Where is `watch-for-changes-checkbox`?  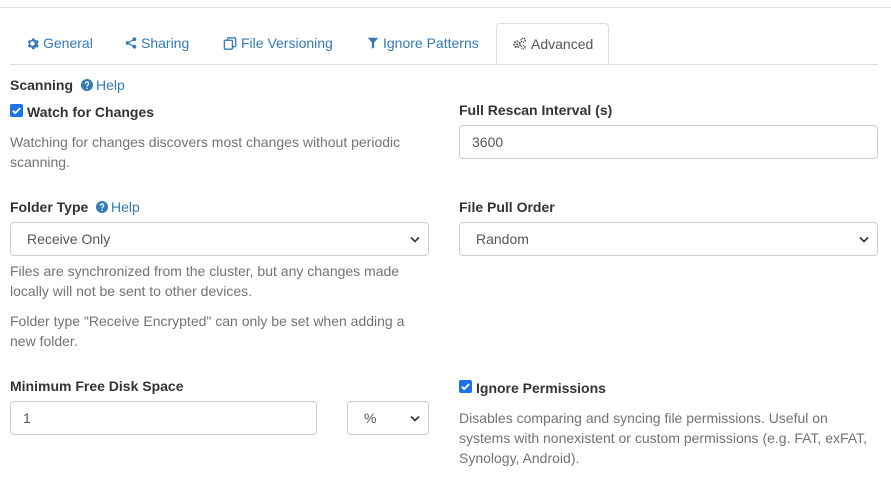 watch-for-changes-checkbox is located at coordinates (16, 110).